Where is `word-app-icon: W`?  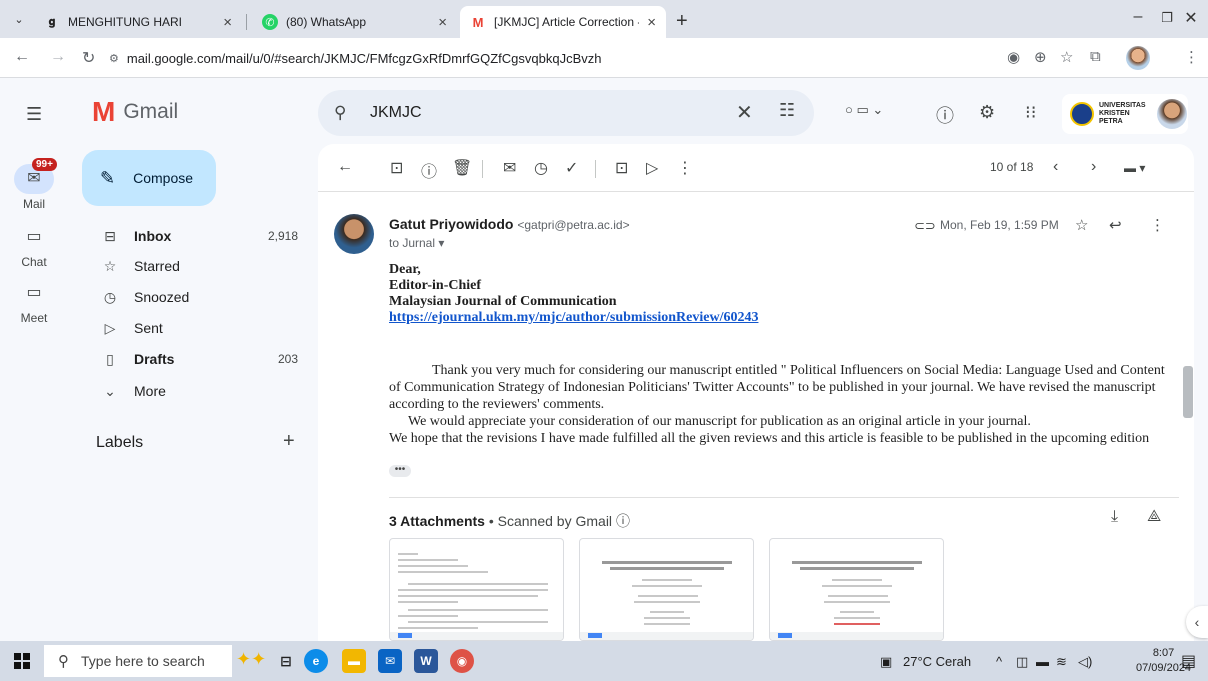 word-app-icon: W is located at coordinates (426, 661).